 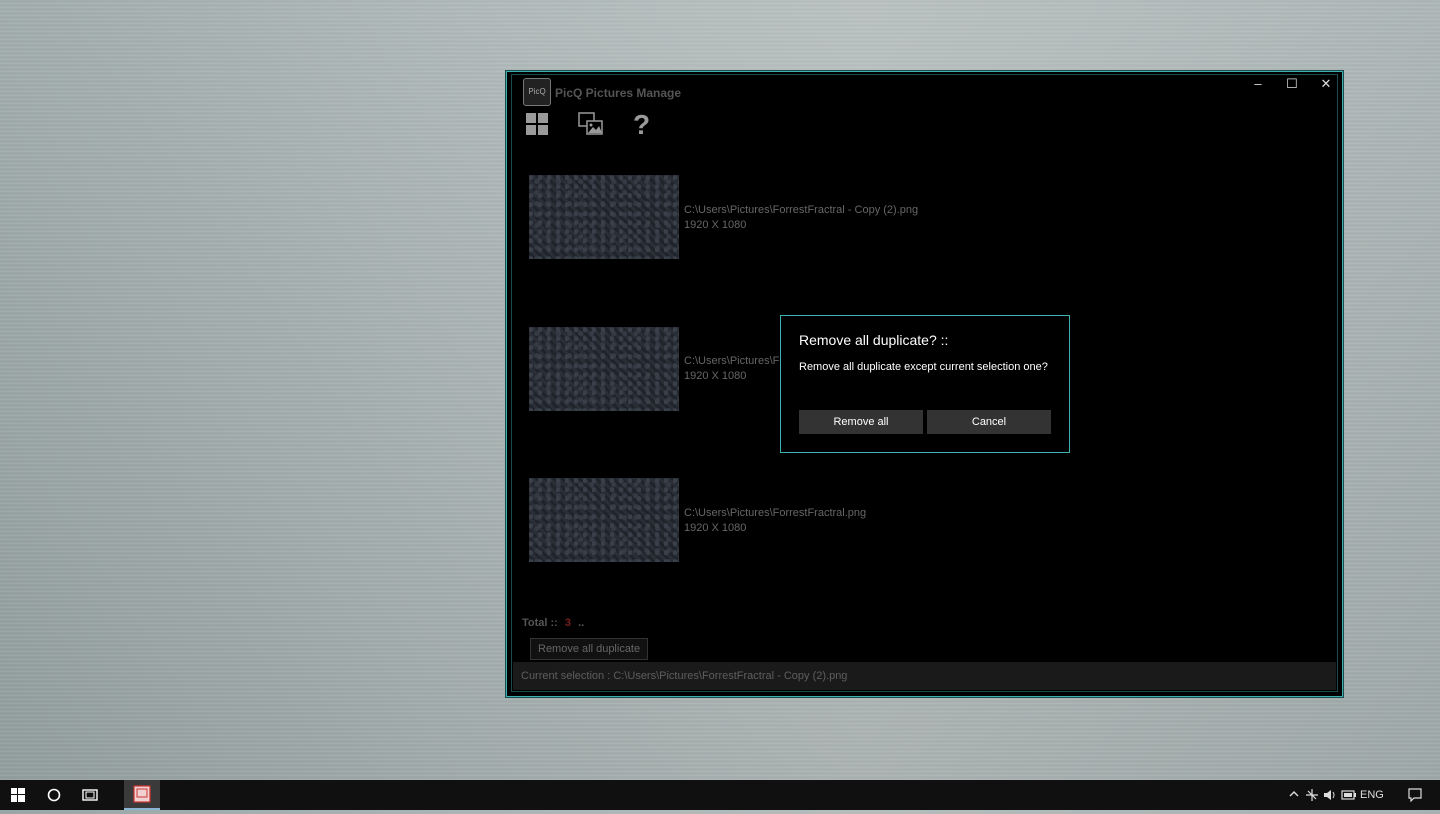 I want to click on battery-icon, so click(x=1349, y=795).